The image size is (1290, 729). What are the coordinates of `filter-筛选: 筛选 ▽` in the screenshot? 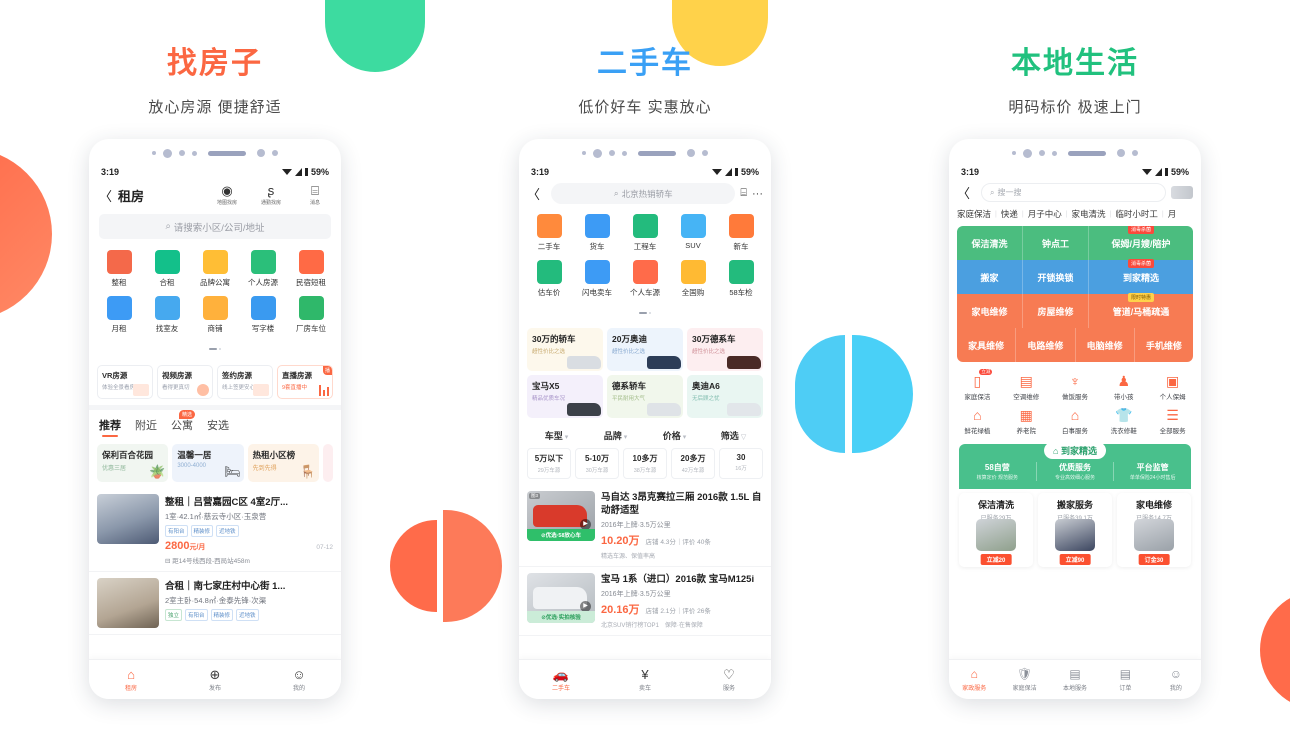 It's located at (733, 435).